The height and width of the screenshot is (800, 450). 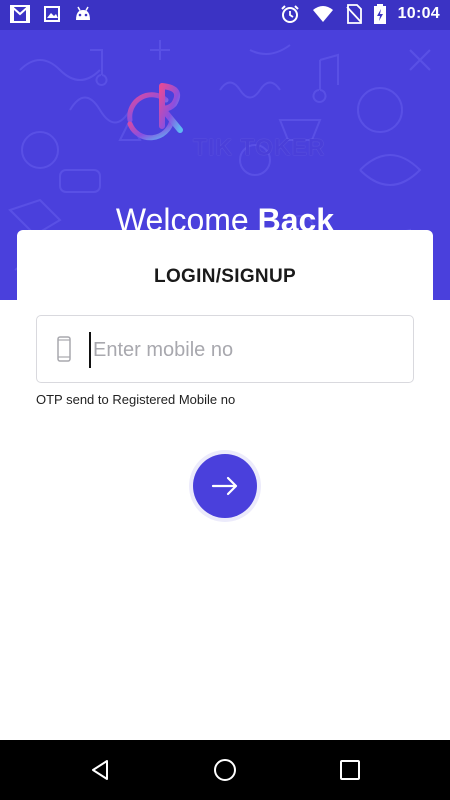 I want to click on mobile-field, so click(x=225, y=349).